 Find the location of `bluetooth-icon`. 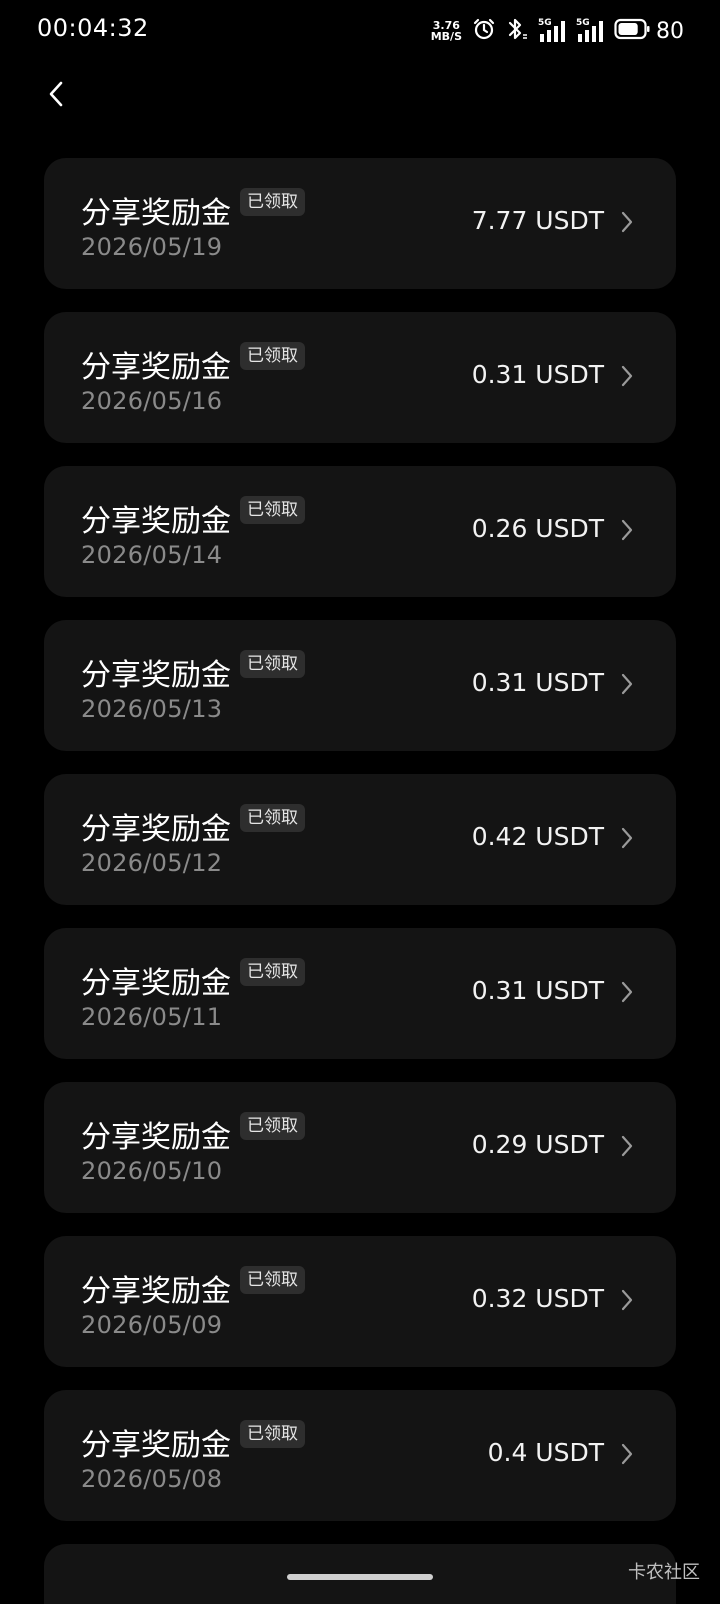

bluetooth-icon is located at coordinates (517, 31).